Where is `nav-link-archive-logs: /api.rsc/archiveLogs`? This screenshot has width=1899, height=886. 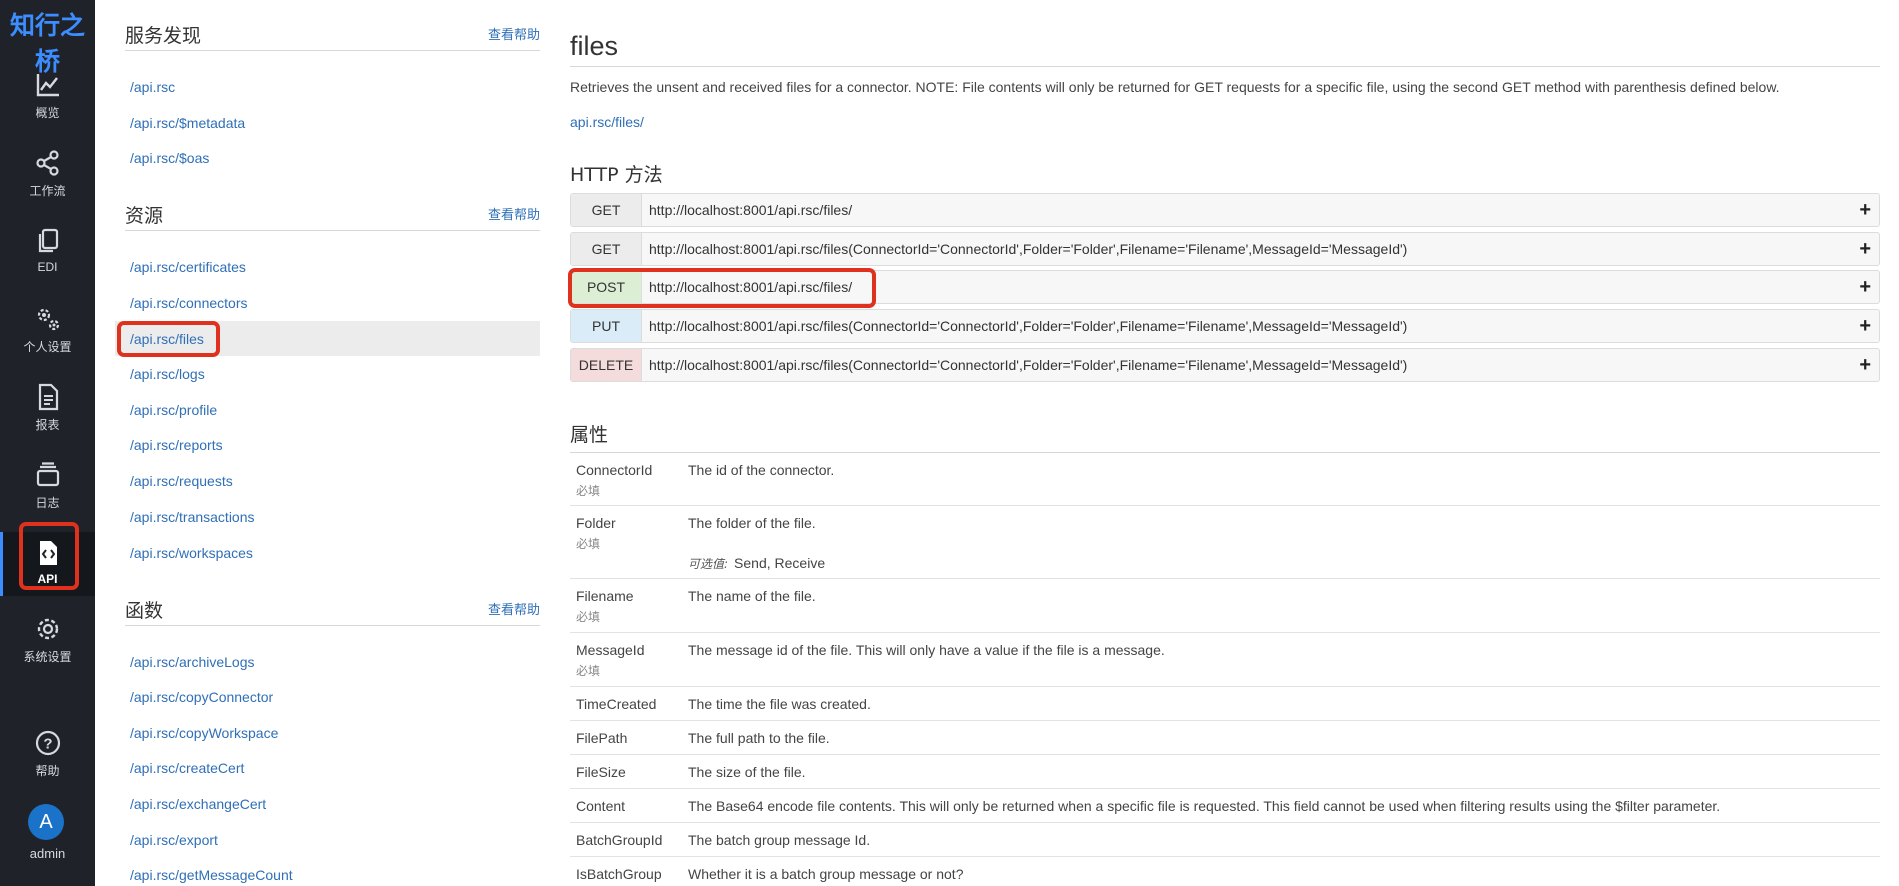
nav-link-archive-logs: /api.rsc/archiveLogs is located at coordinates (192, 662).